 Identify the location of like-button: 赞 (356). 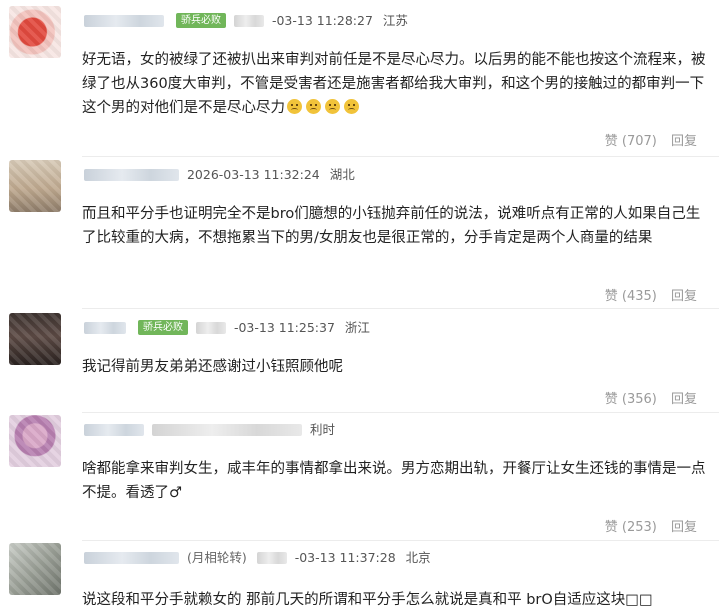
(631, 397).